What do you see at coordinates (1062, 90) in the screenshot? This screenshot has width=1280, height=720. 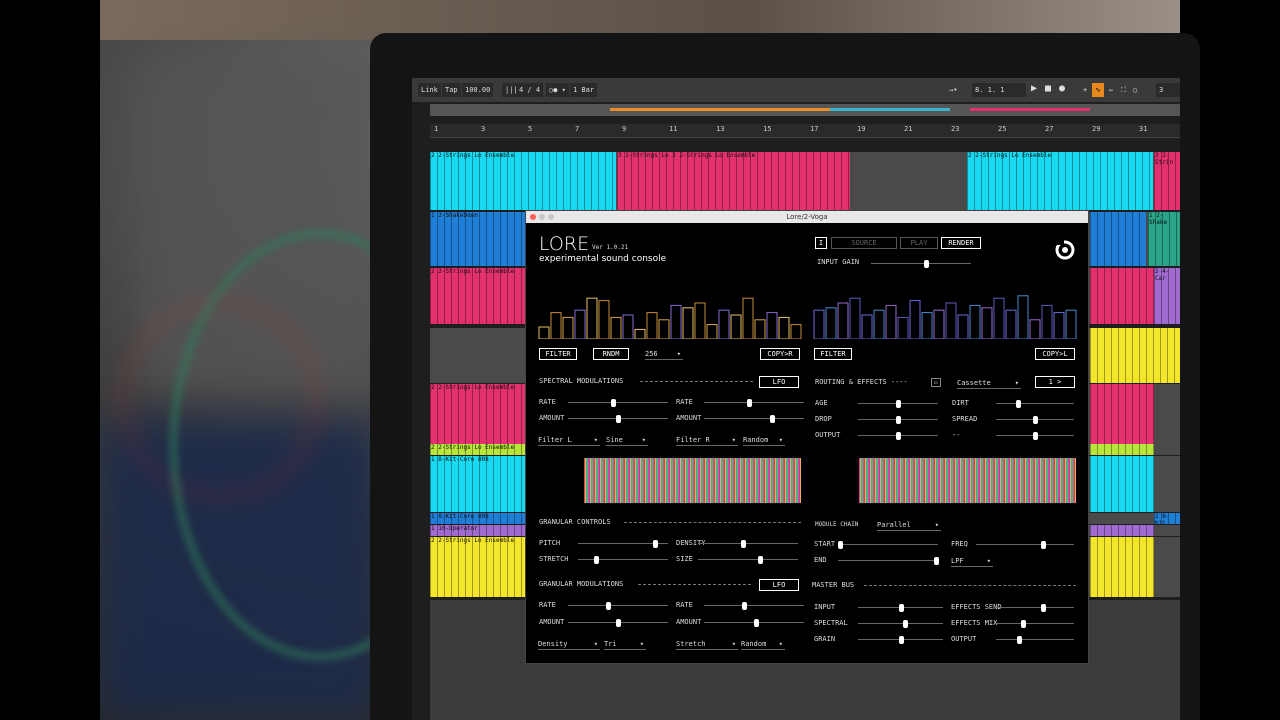 I see `record-icon: ●` at bounding box center [1062, 90].